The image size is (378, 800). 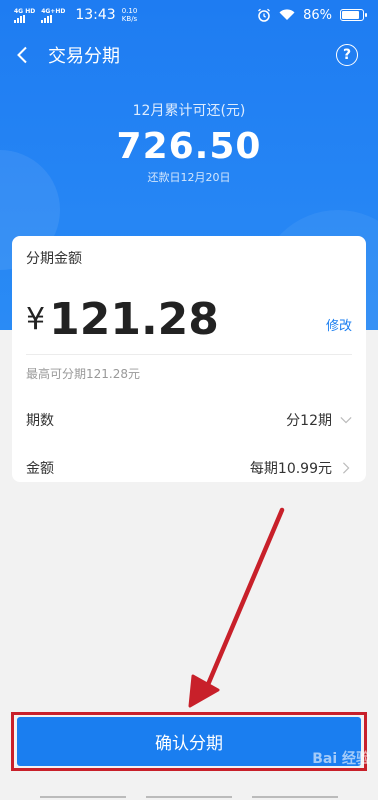 What do you see at coordinates (84, 56) in the screenshot?
I see `page-title: 交易分期` at bounding box center [84, 56].